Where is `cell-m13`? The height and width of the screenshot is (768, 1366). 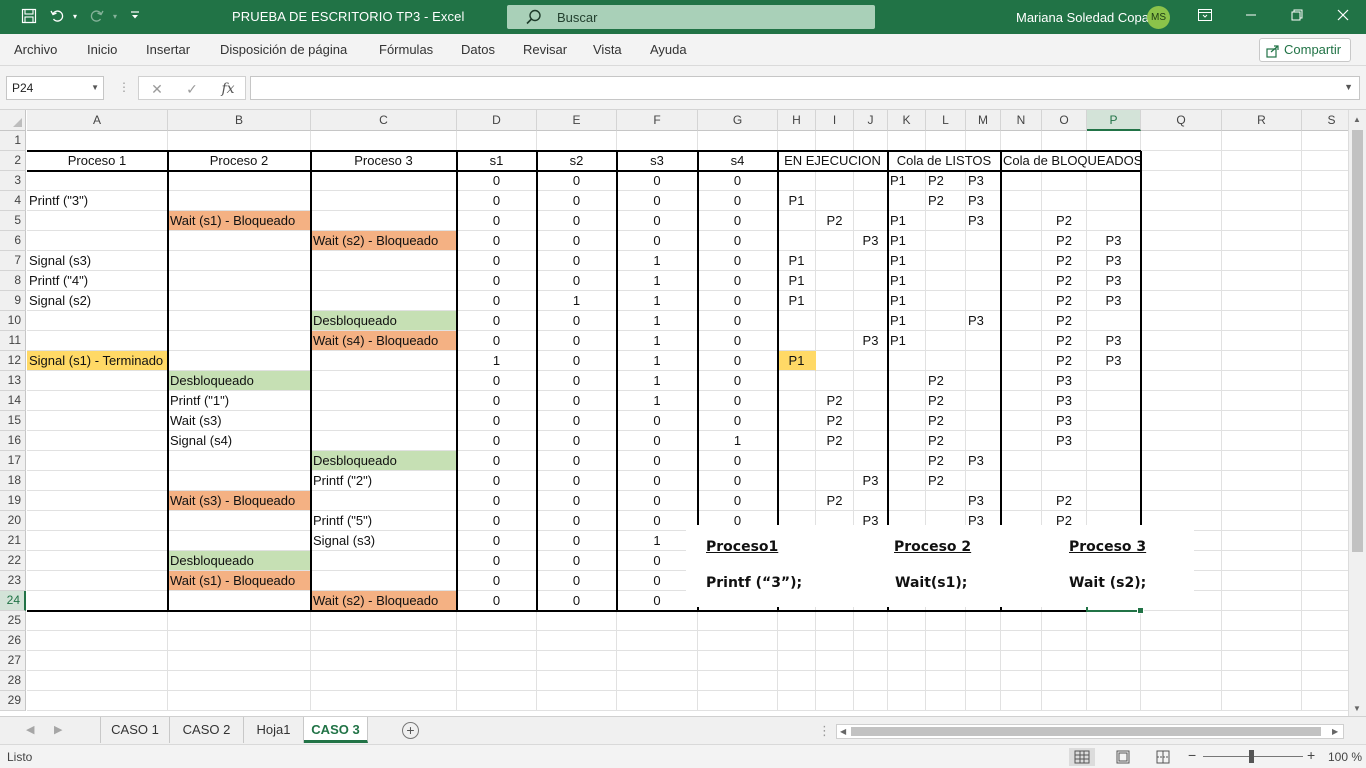 cell-m13 is located at coordinates (983, 381).